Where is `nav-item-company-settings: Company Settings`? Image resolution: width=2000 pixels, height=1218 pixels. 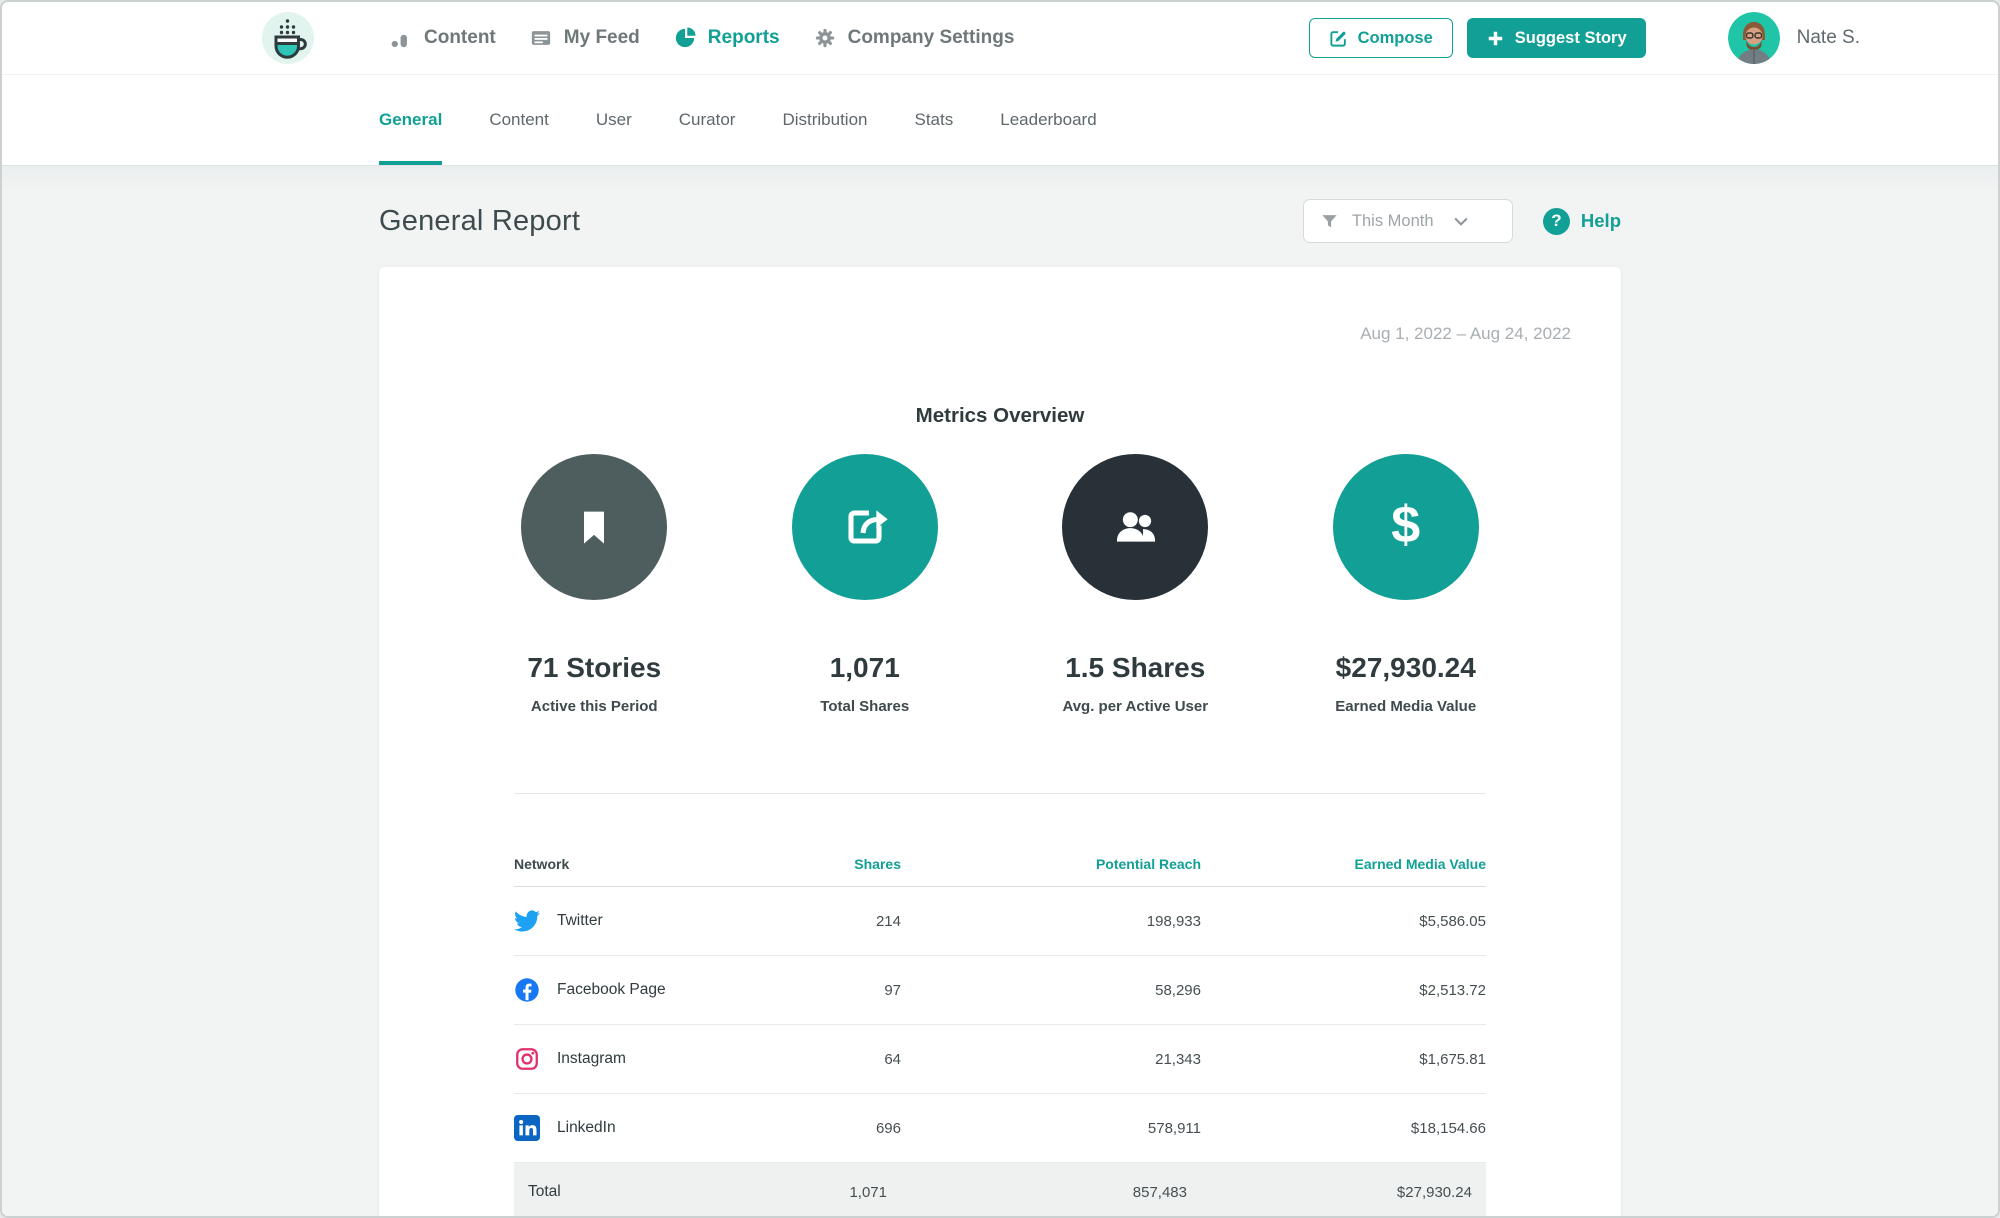
nav-item-company-settings: Company Settings is located at coordinates (914, 38).